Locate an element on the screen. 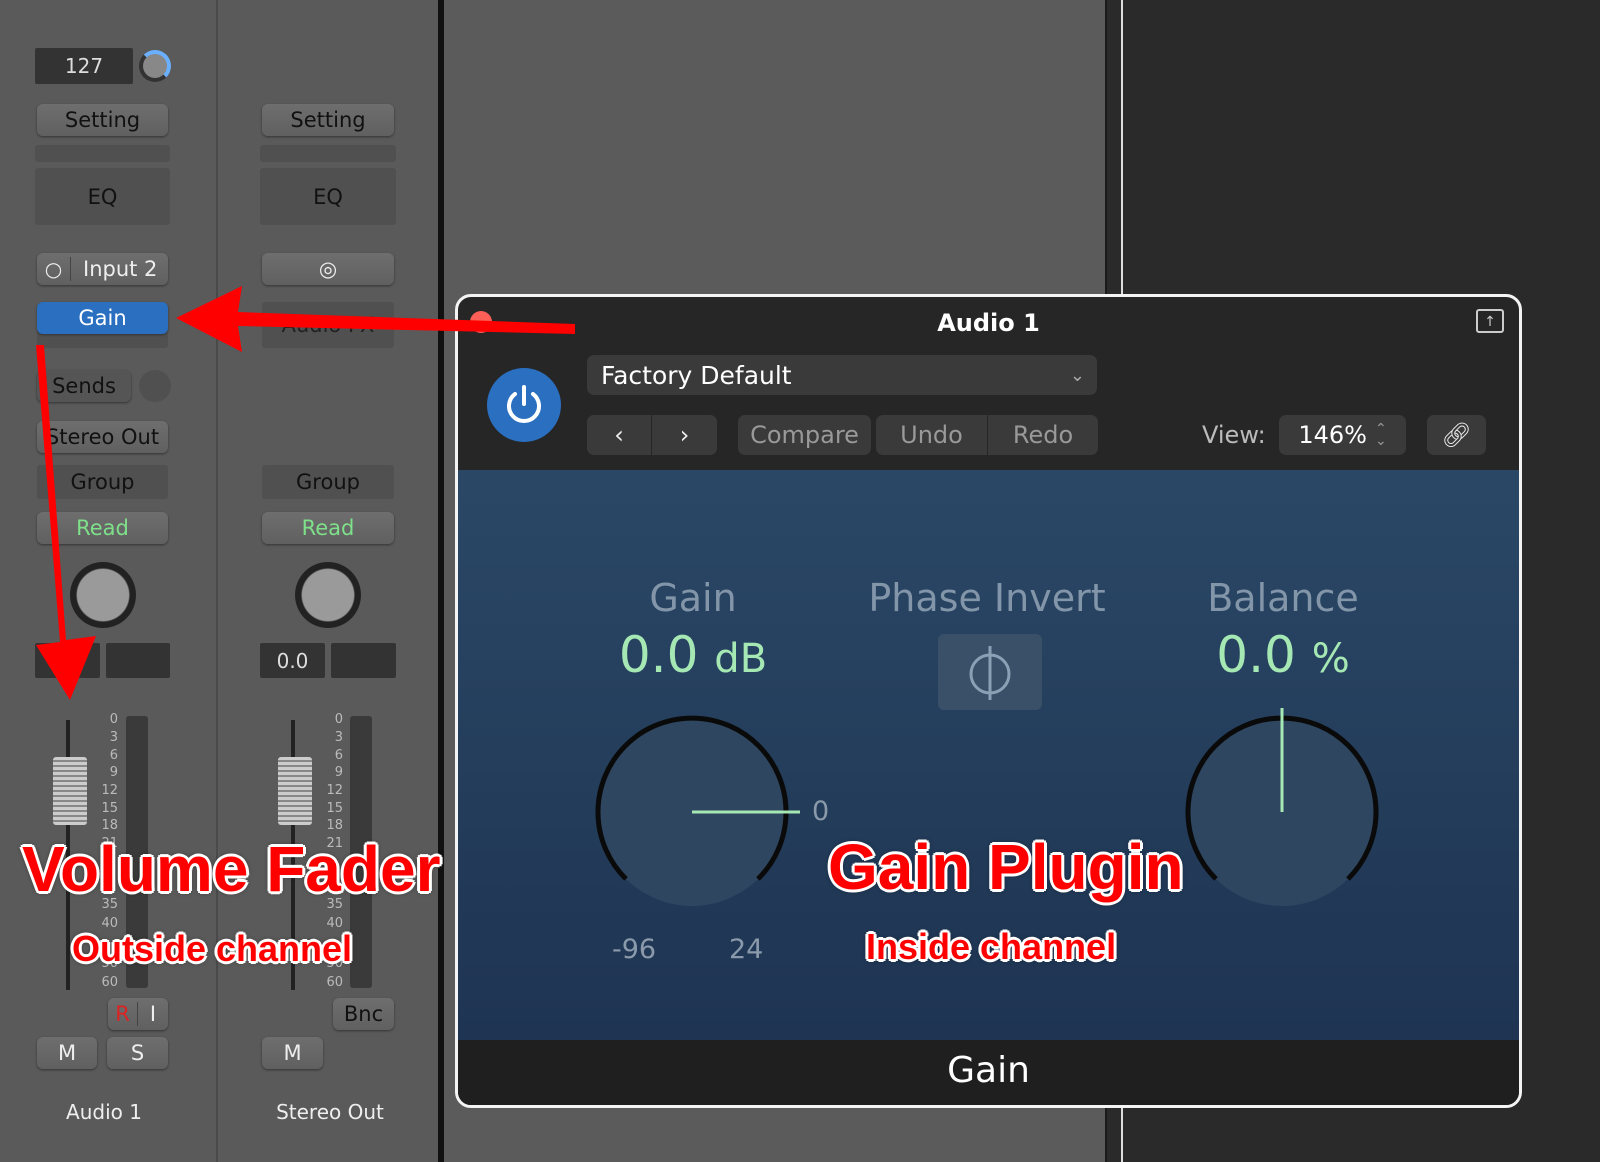 The image size is (1600, 1162). annotation-inside-channel: Inside channel is located at coordinates (991, 946).